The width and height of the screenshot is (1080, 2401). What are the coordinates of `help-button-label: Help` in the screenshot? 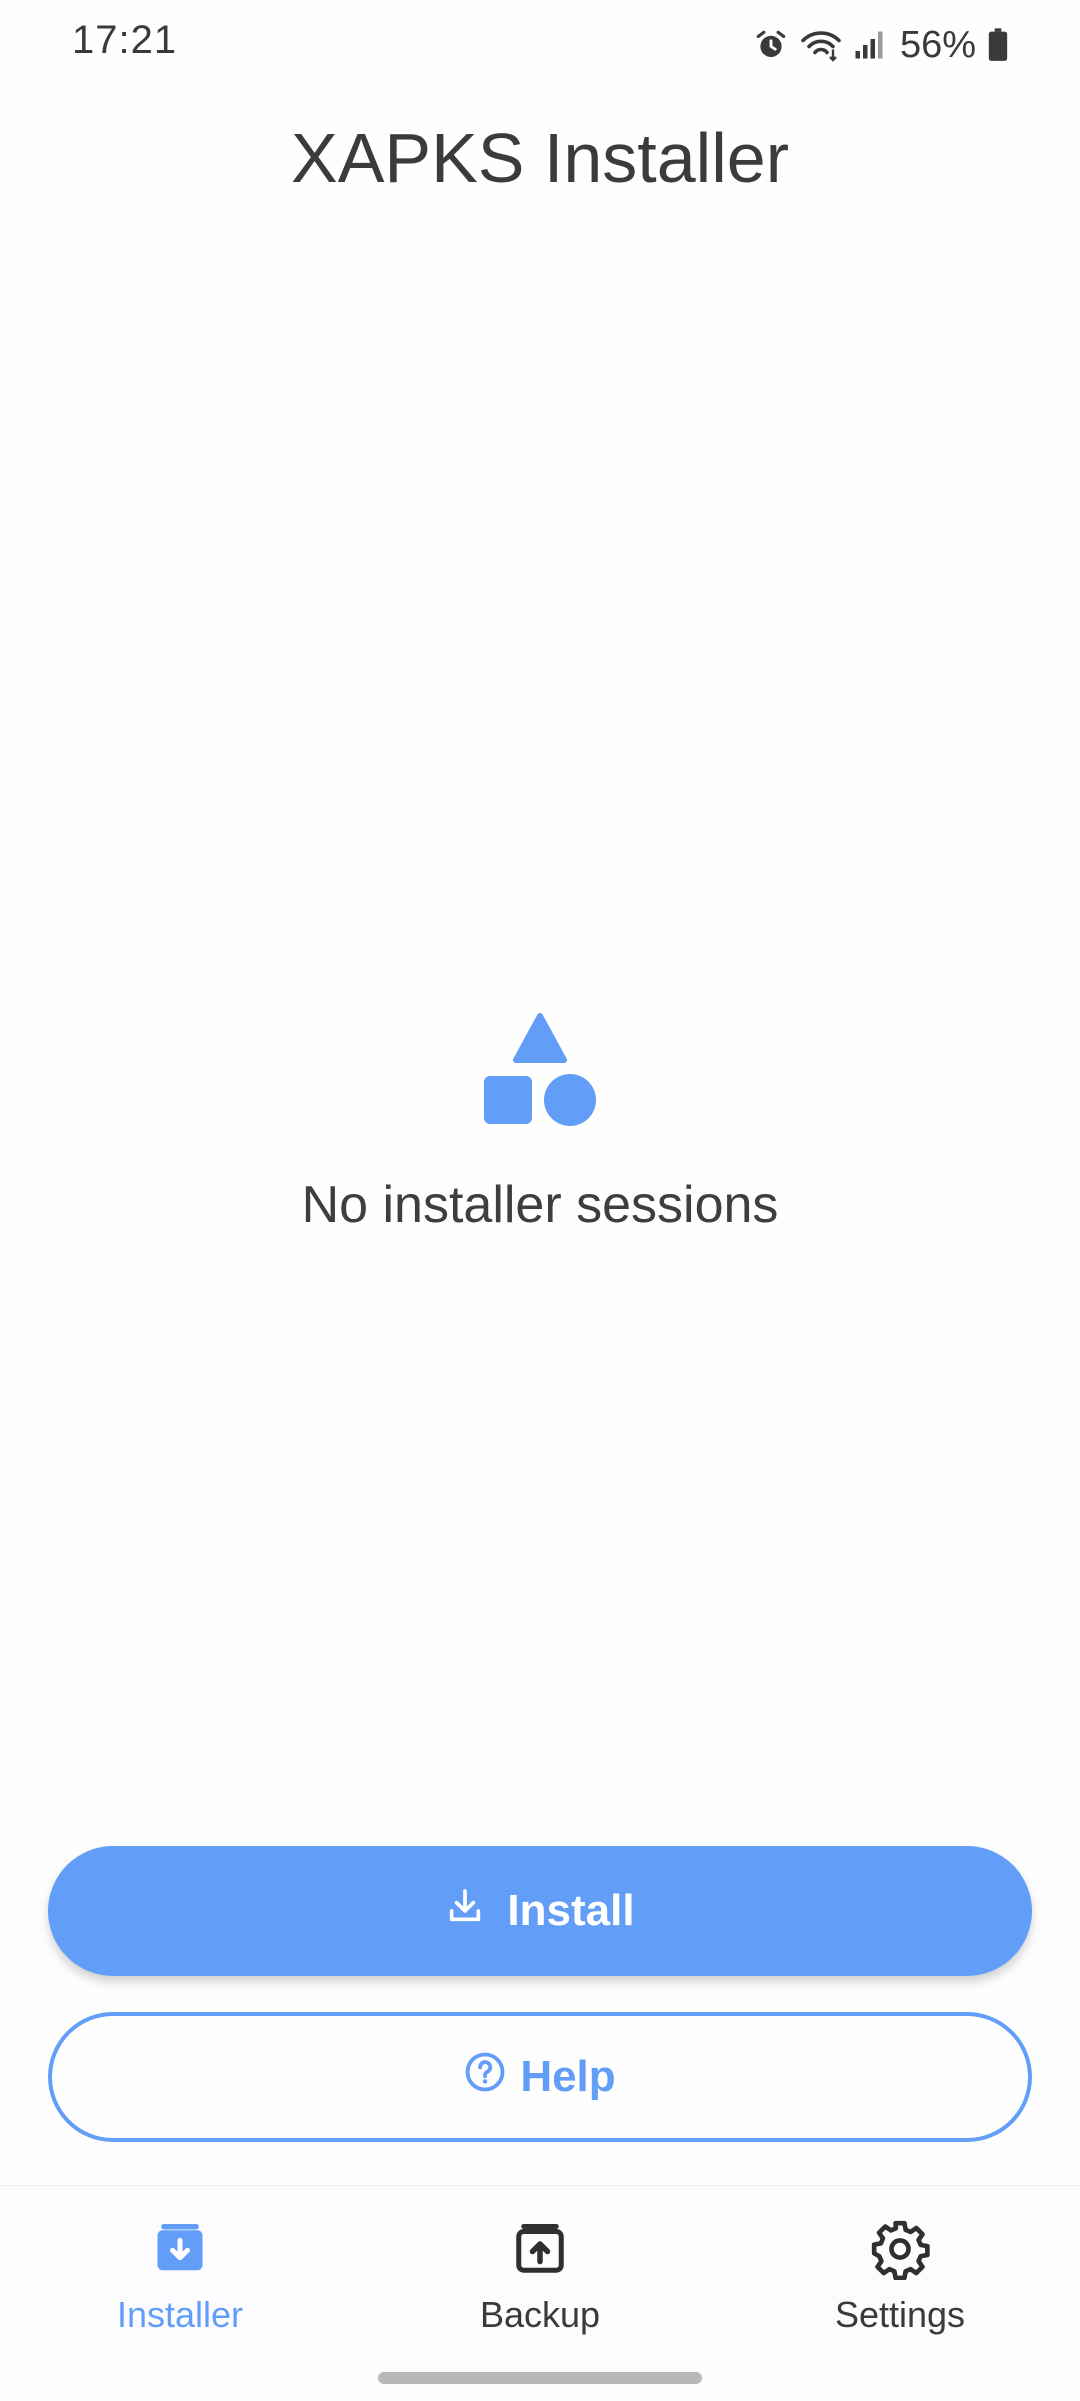 It's located at (568, 2076).